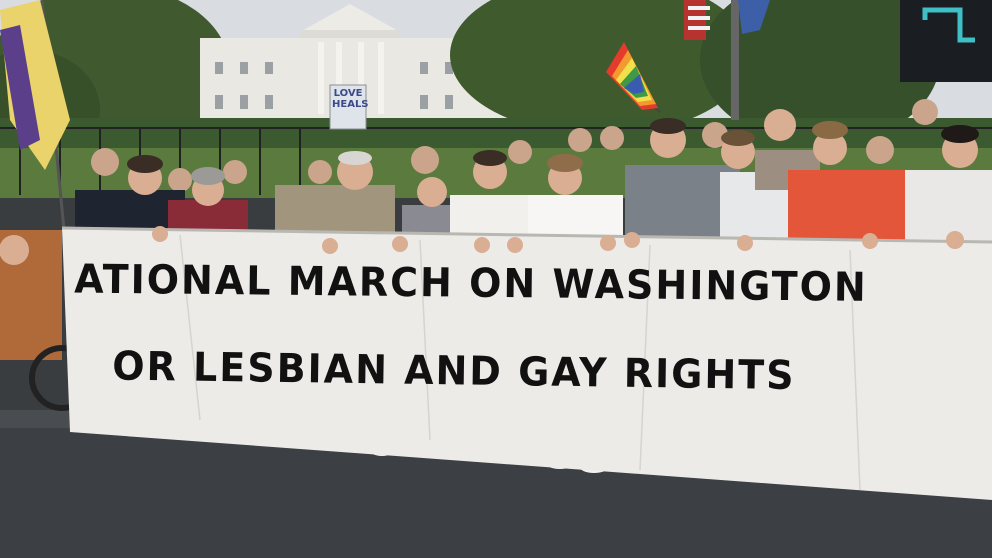  What do you see at coordinates (454, 370) in the screenshot?
I see `banner-line-2: OR LESBIAN AND GAY RIGHTS` at bounding box center [454, 370].